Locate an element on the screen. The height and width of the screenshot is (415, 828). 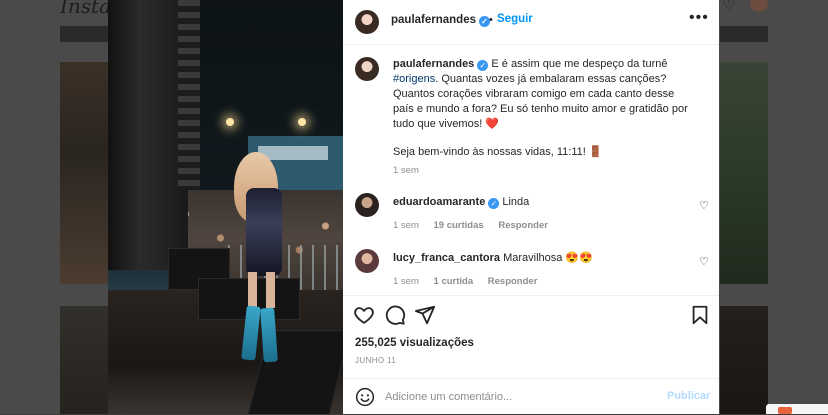
author-username: paulafernandes ✓ is located at coordinates (440, 20).